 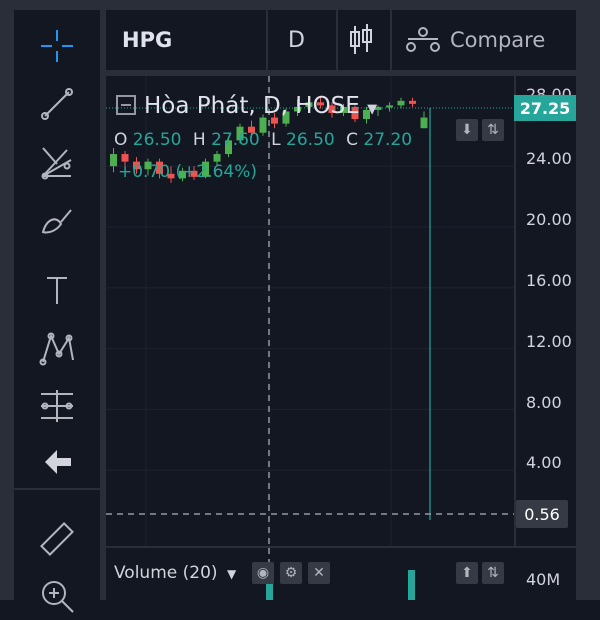 What do you see at coordinates (126, 104) in the screenshot?
I see `legend-collapse-icon` at bounding box center [126, 104].